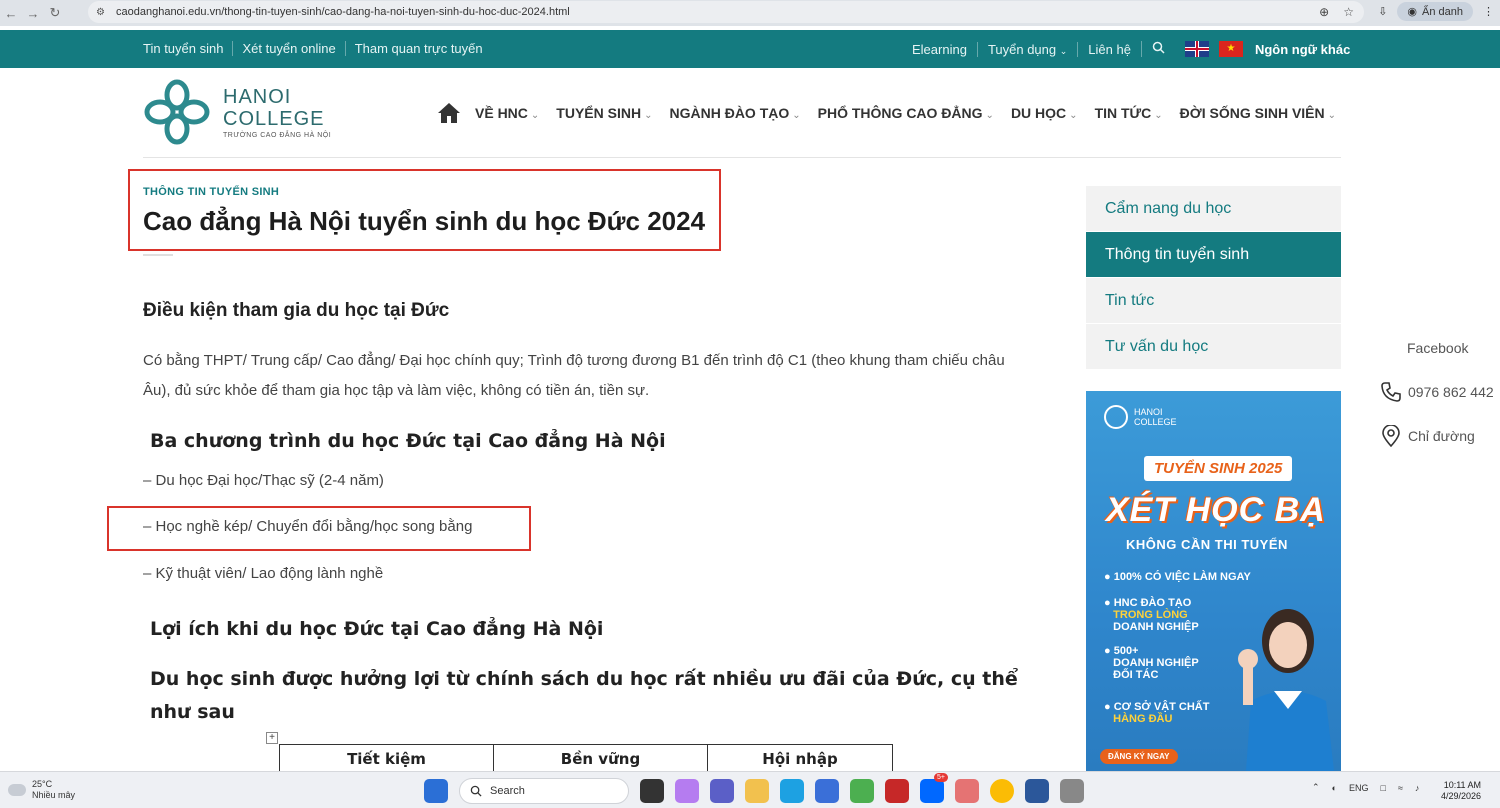 Image resolution: width=1500 pixels, height=808 pixels. What do you see at coordinates (757, 791) in the screenshot?
I see `file-explorer-icon` at bounding box center [757, 791].